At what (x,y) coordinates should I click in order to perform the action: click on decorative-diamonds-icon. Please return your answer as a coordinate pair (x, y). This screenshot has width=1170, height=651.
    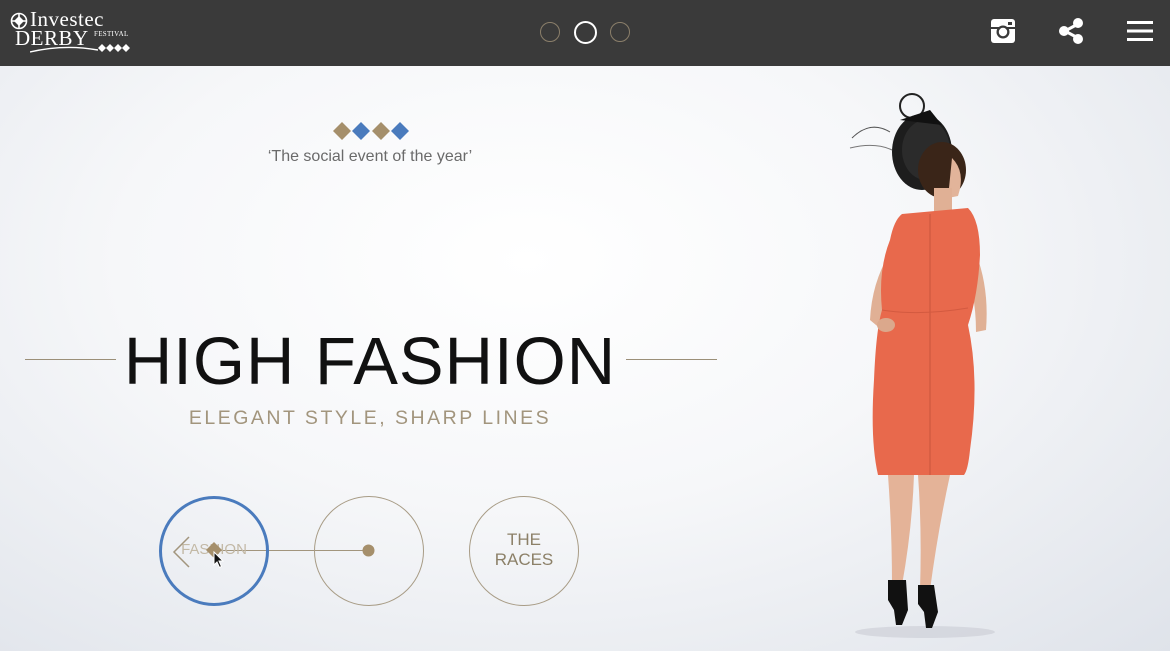
    Looking at the image, I should click on (371, 131).